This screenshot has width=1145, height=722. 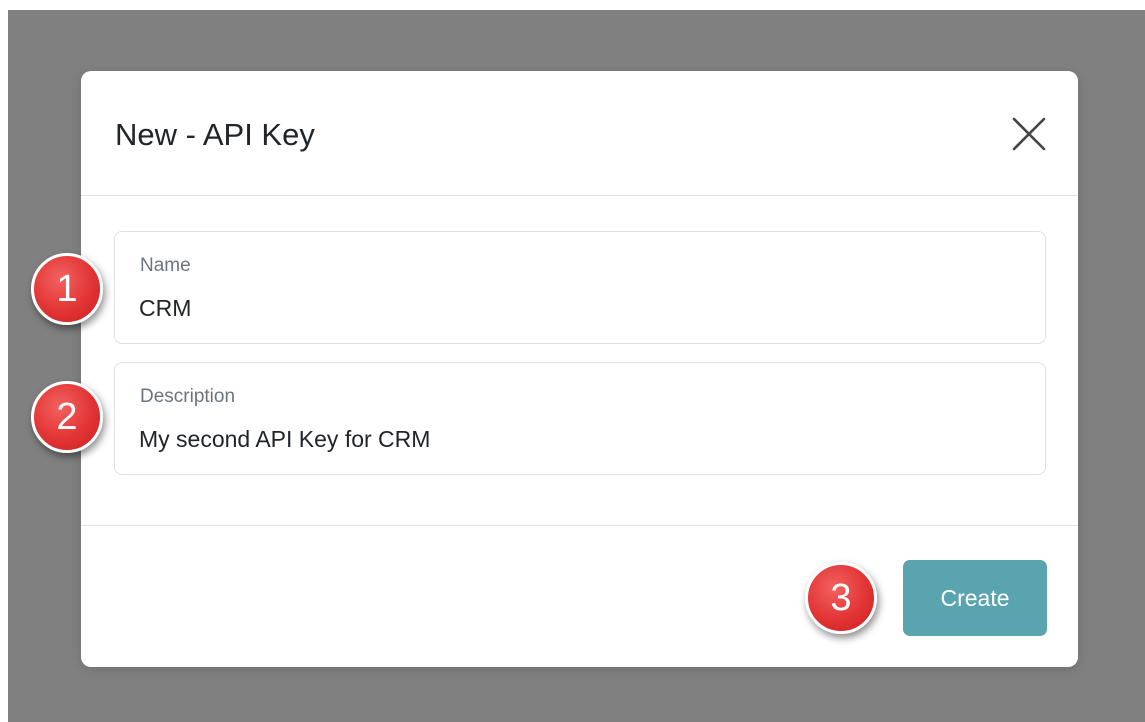 What do you see at coordinates (580, 287) in the screenshot?
I see `name-field: Name` at bounding box center [580, 287].